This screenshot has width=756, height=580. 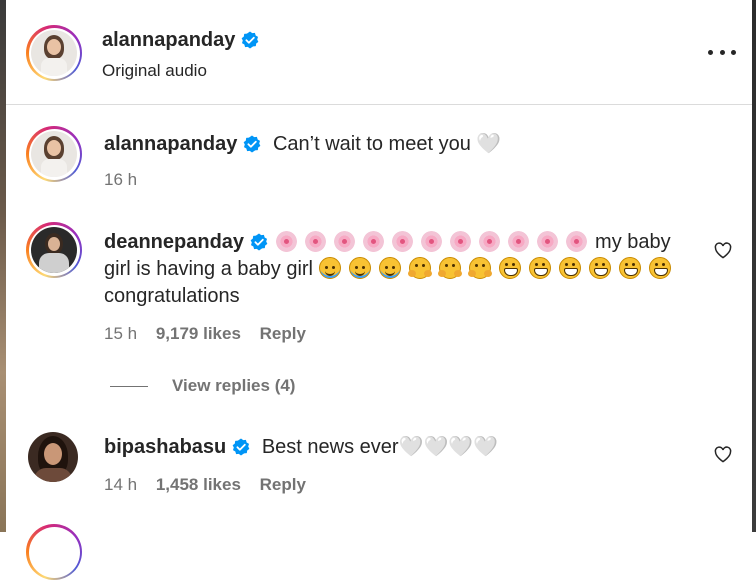 I want to click on view-replies-button: View replies (4), so click(x=202, y=386).